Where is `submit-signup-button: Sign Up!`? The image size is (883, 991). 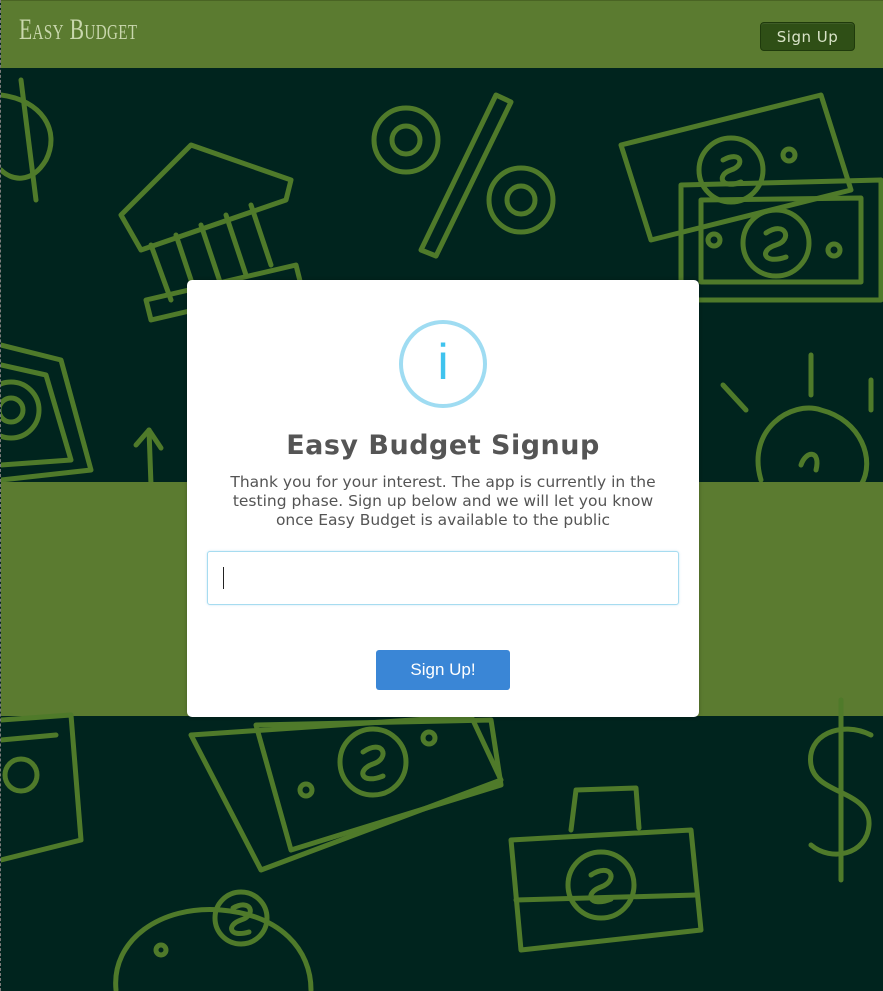 submit-signup-button: Sign Up! is located at coordinates (443, 670).